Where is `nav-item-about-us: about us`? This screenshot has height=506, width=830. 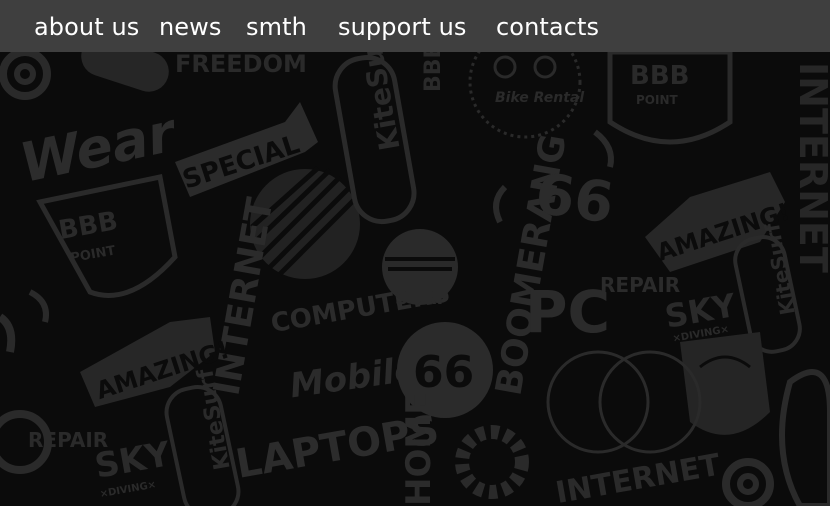
nav-item-about-us: about us is located at coordinates (86, 27).